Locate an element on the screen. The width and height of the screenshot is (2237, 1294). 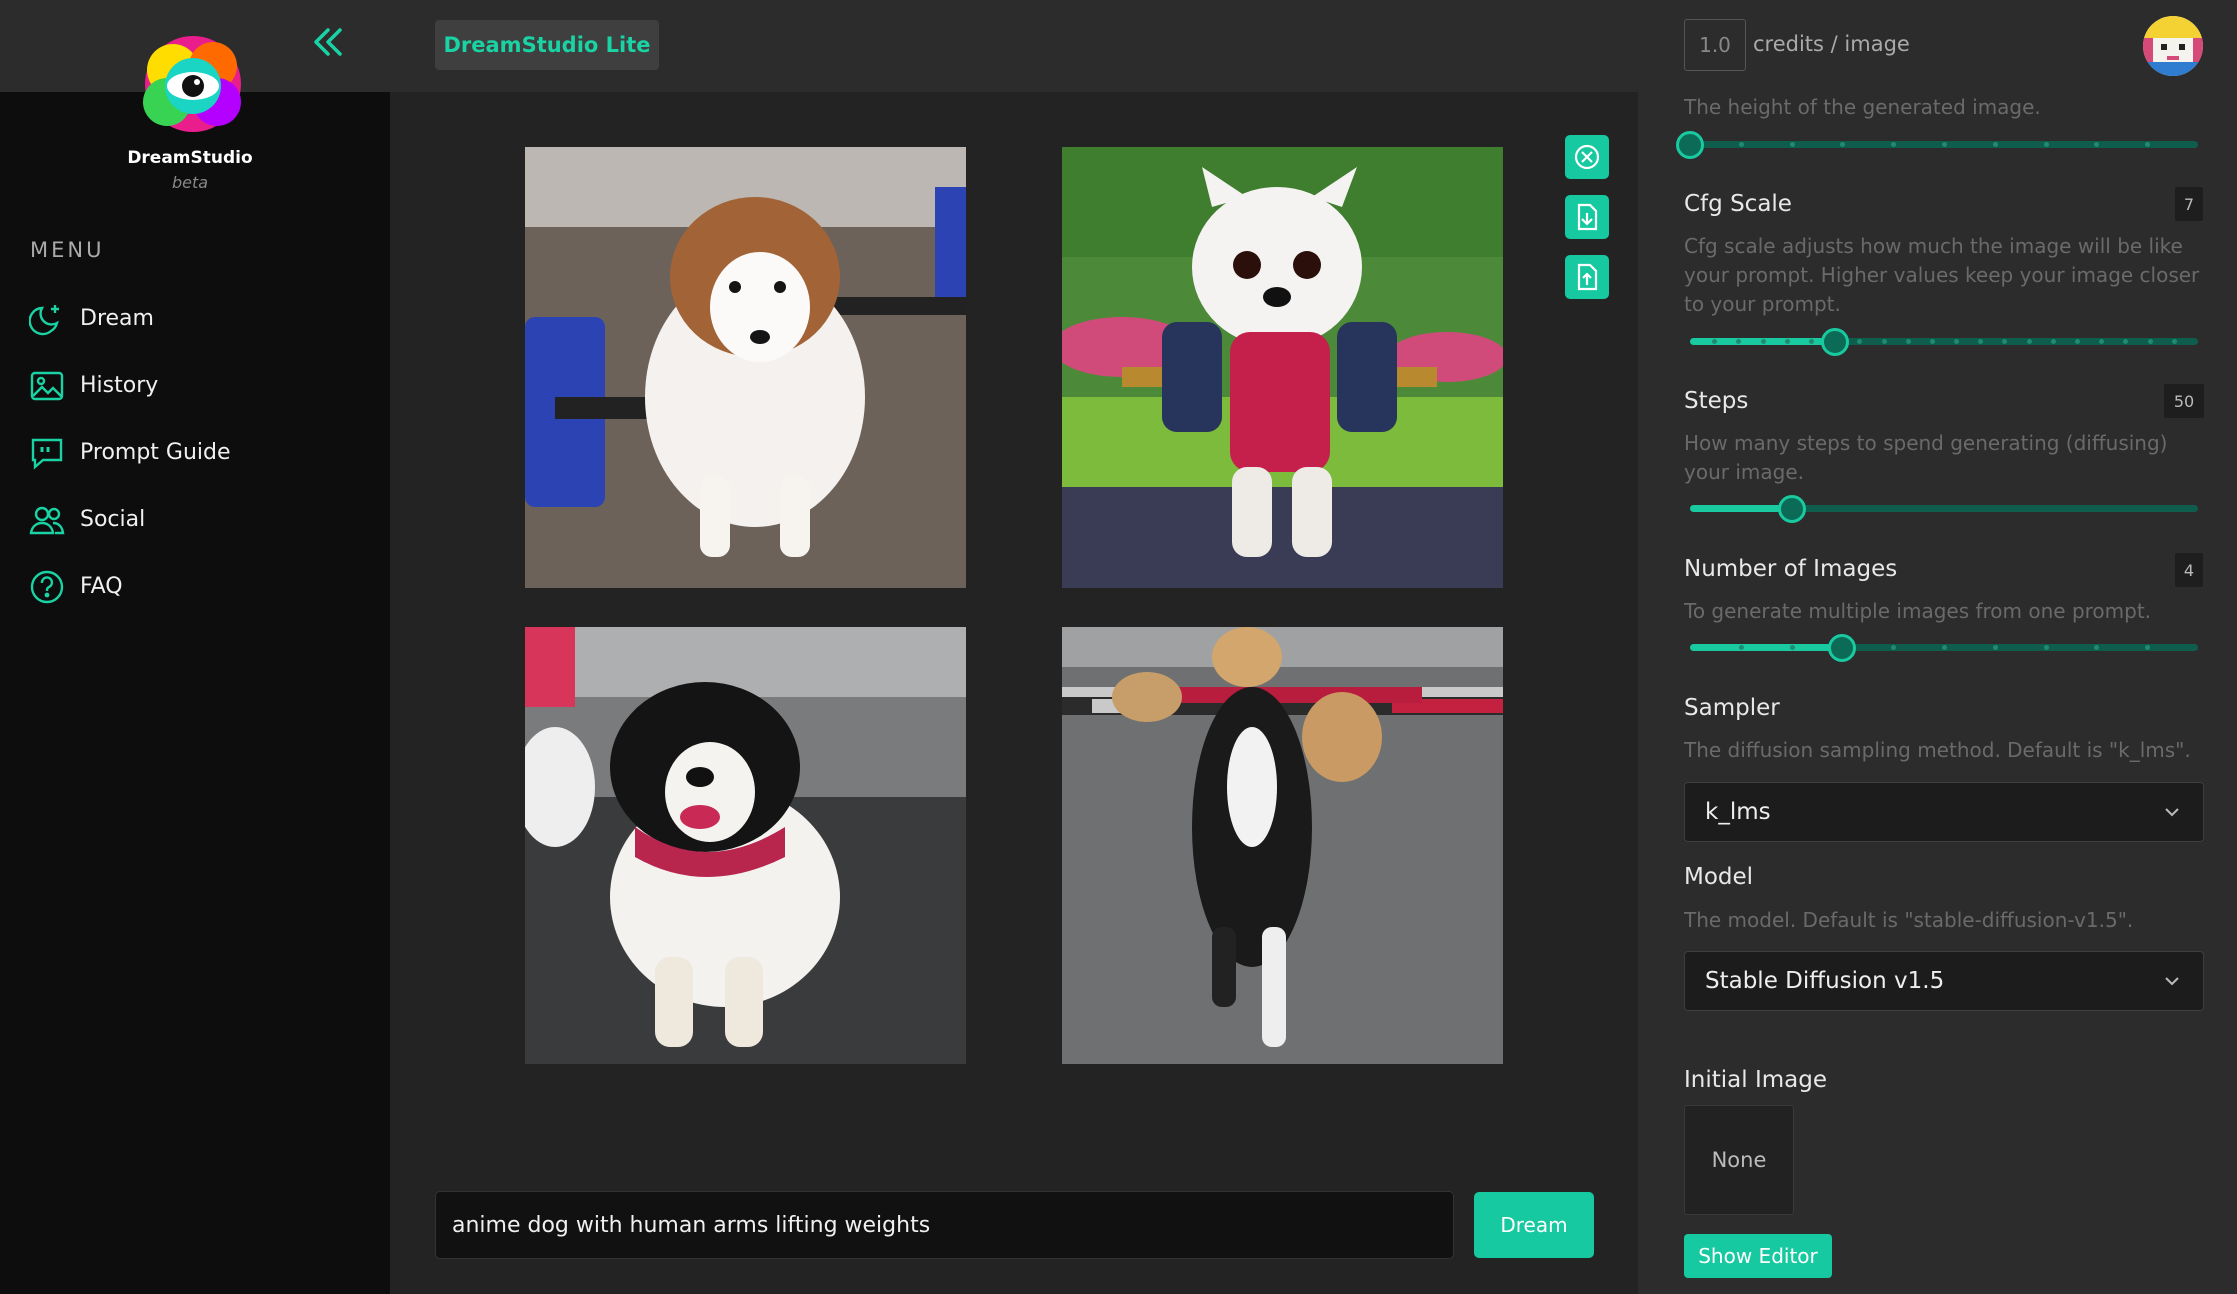
model-selected-value: Stable Diffusion v1.5 is located at coordinates (1825, 981).